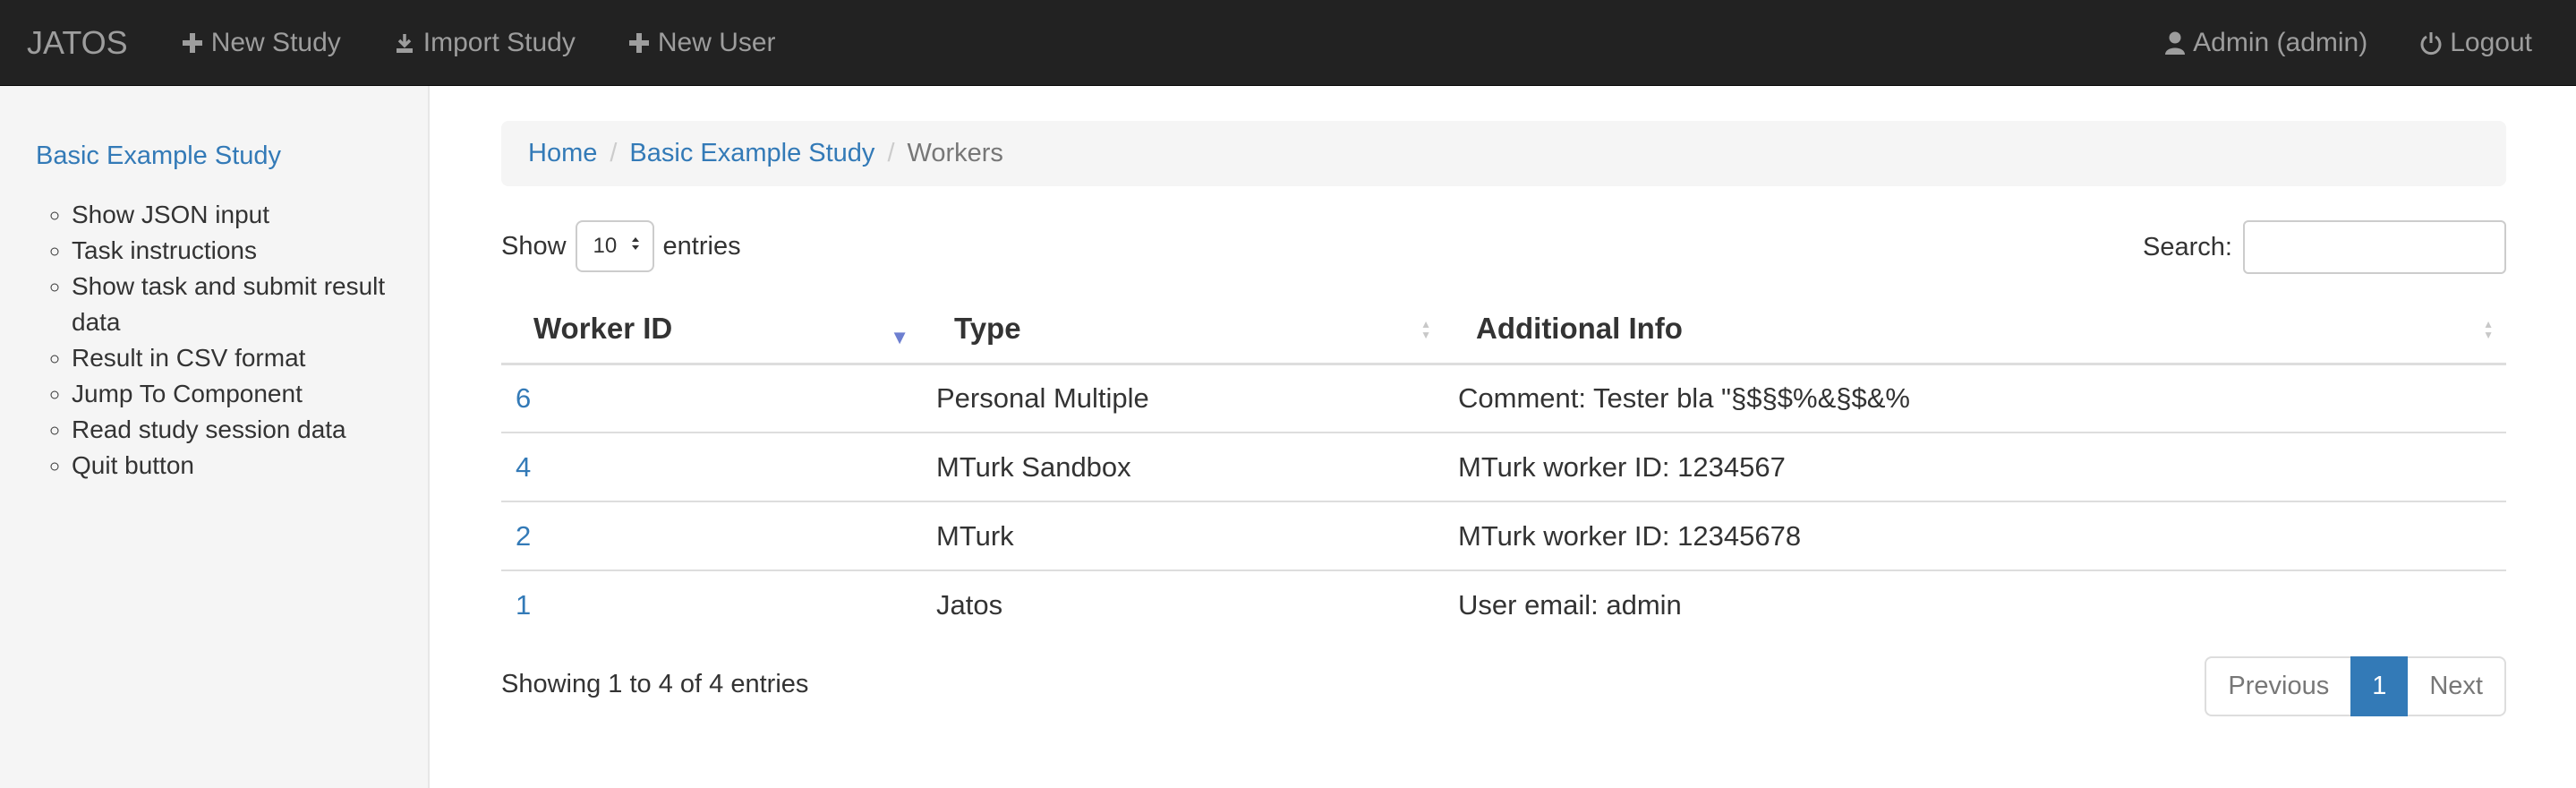 Image resolution: width=2576 pixels, height=788 pixels. What do you see at coordinates (605, 246) in the screenshot?
I see `entries-select-value: 10` at bounding box center [605, 246].